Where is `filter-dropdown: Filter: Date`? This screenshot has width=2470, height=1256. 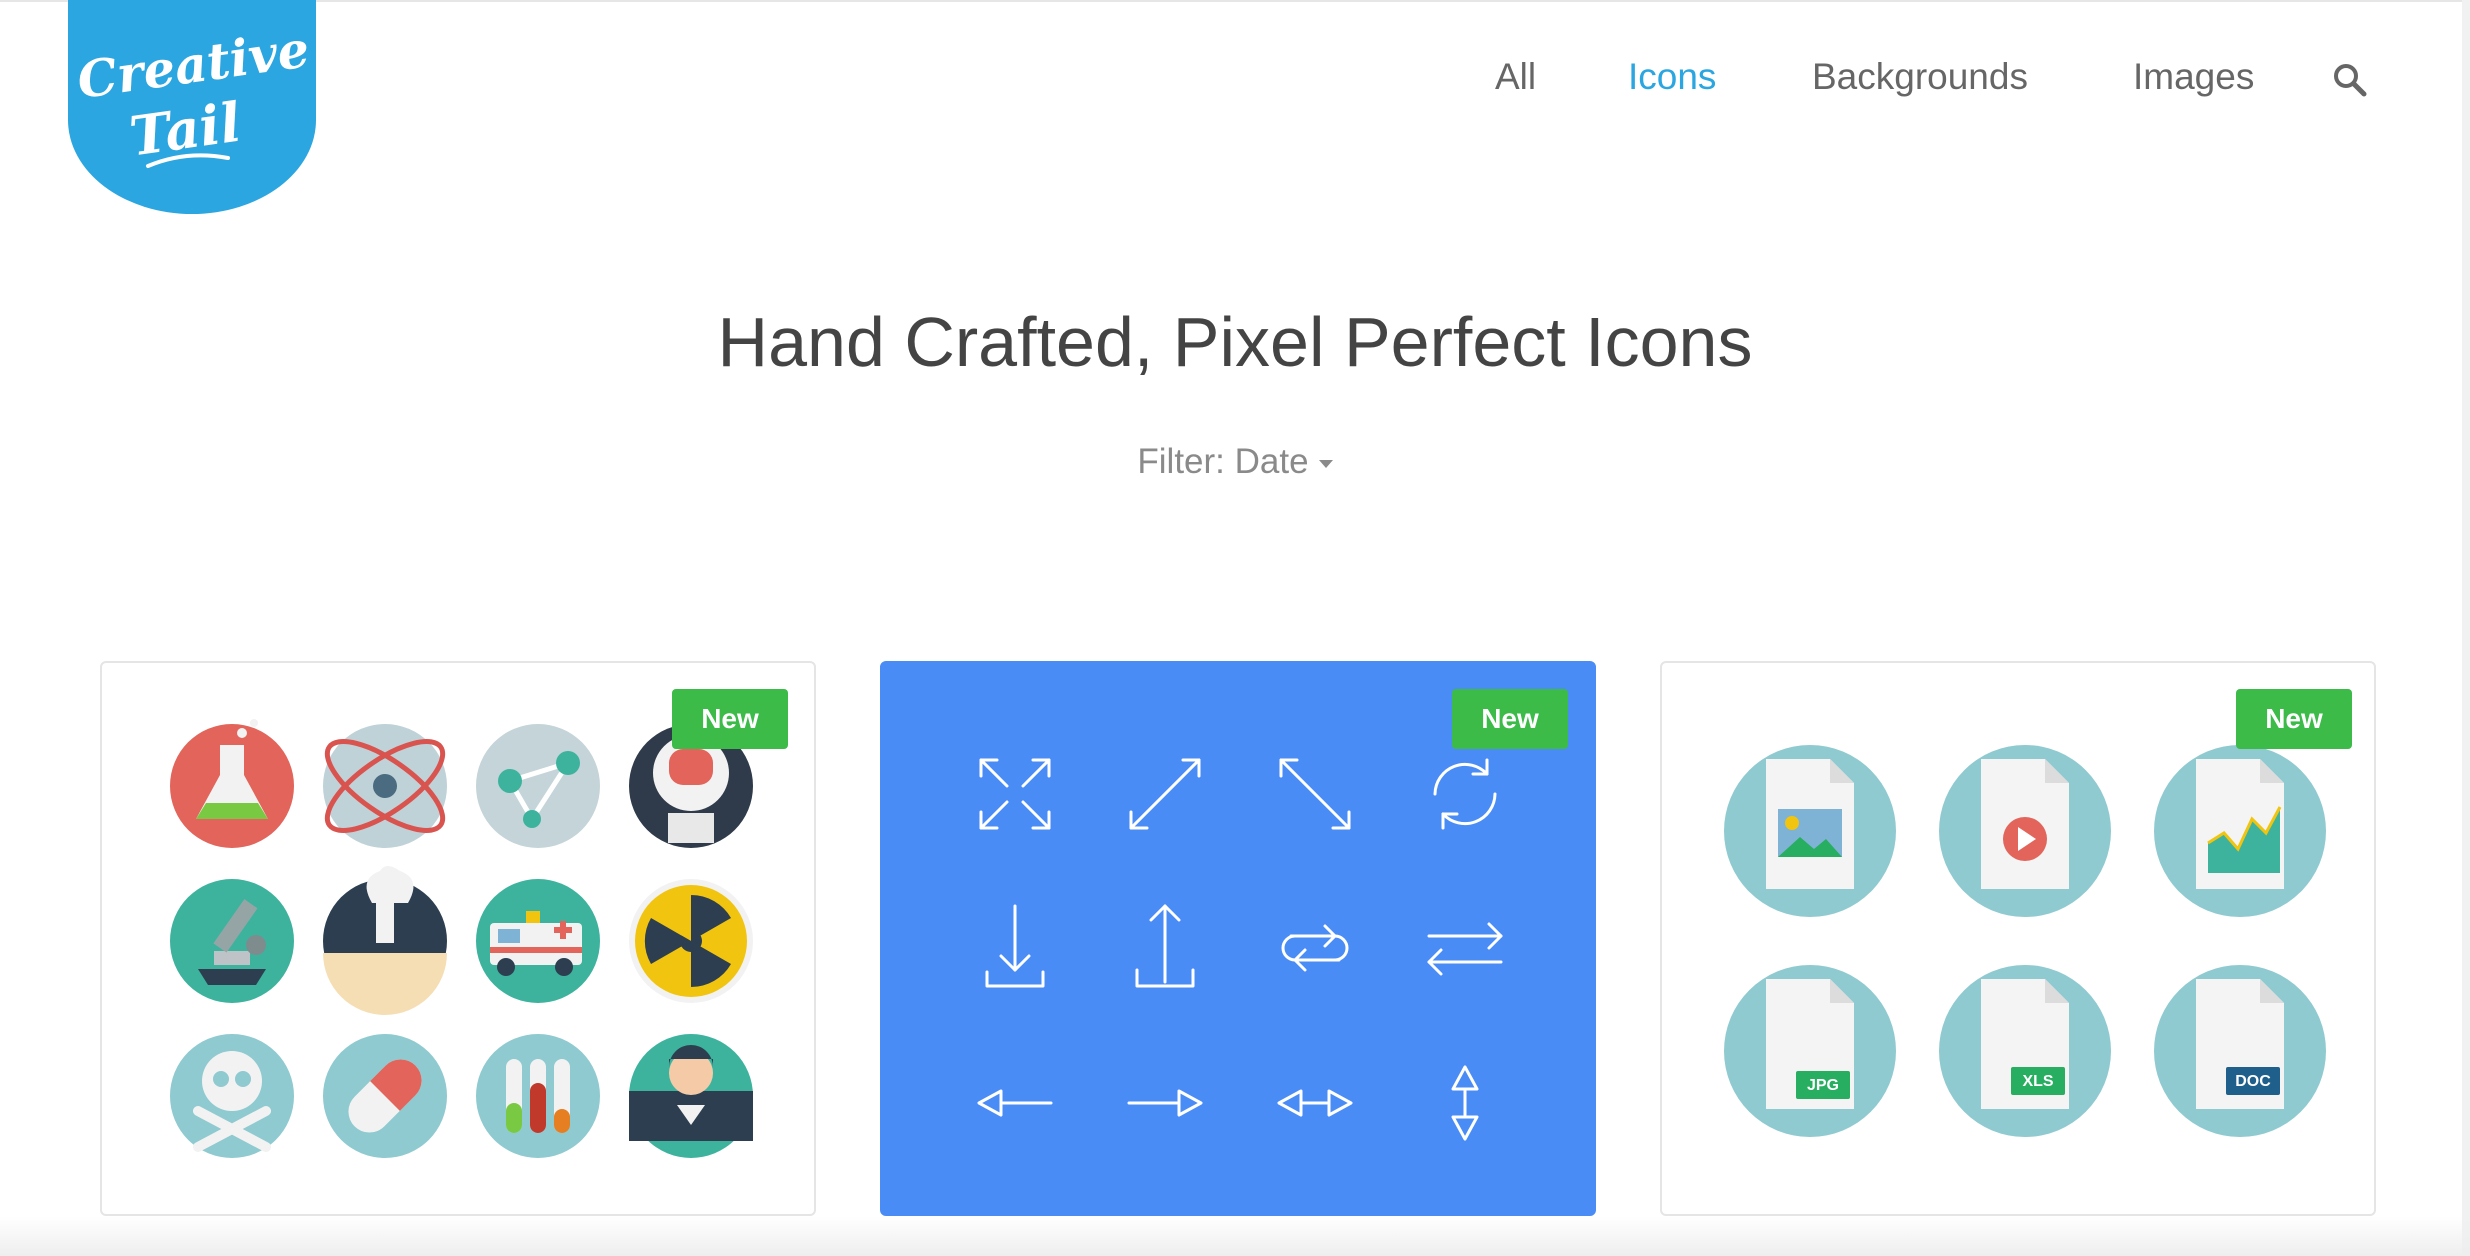
filter-dropdown: Filter: Date is located at coordinates (1235, 462).